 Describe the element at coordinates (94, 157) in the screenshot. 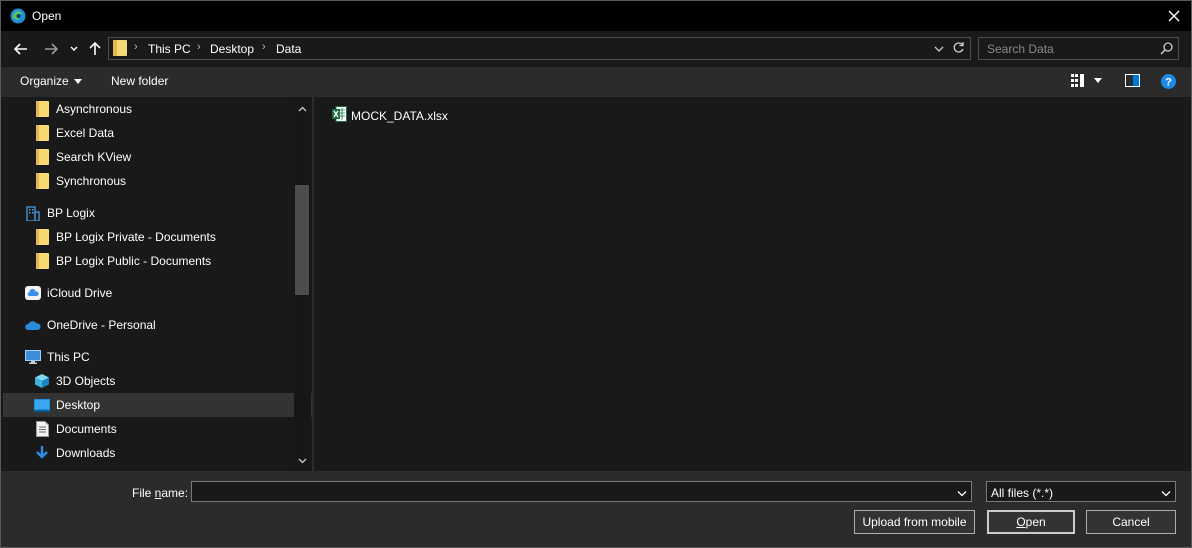

I see `nav-item-label: Search KView` at that location.